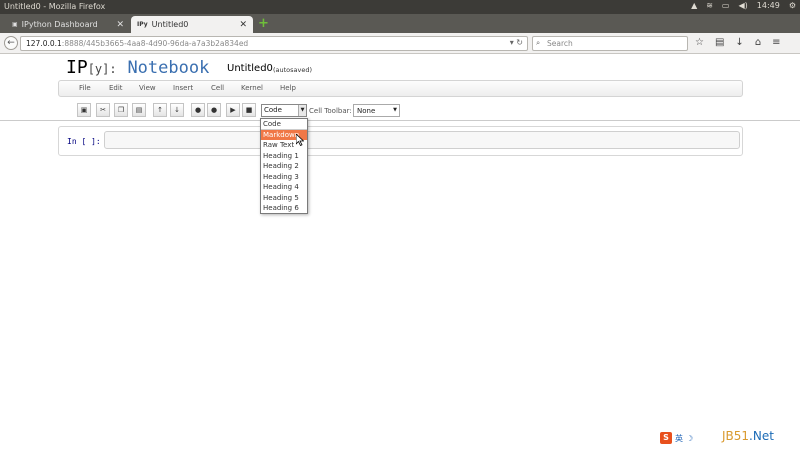  Describe the element at coordinates (77, 67) in the screenshot. I see `logo-ip: IP` at that location.